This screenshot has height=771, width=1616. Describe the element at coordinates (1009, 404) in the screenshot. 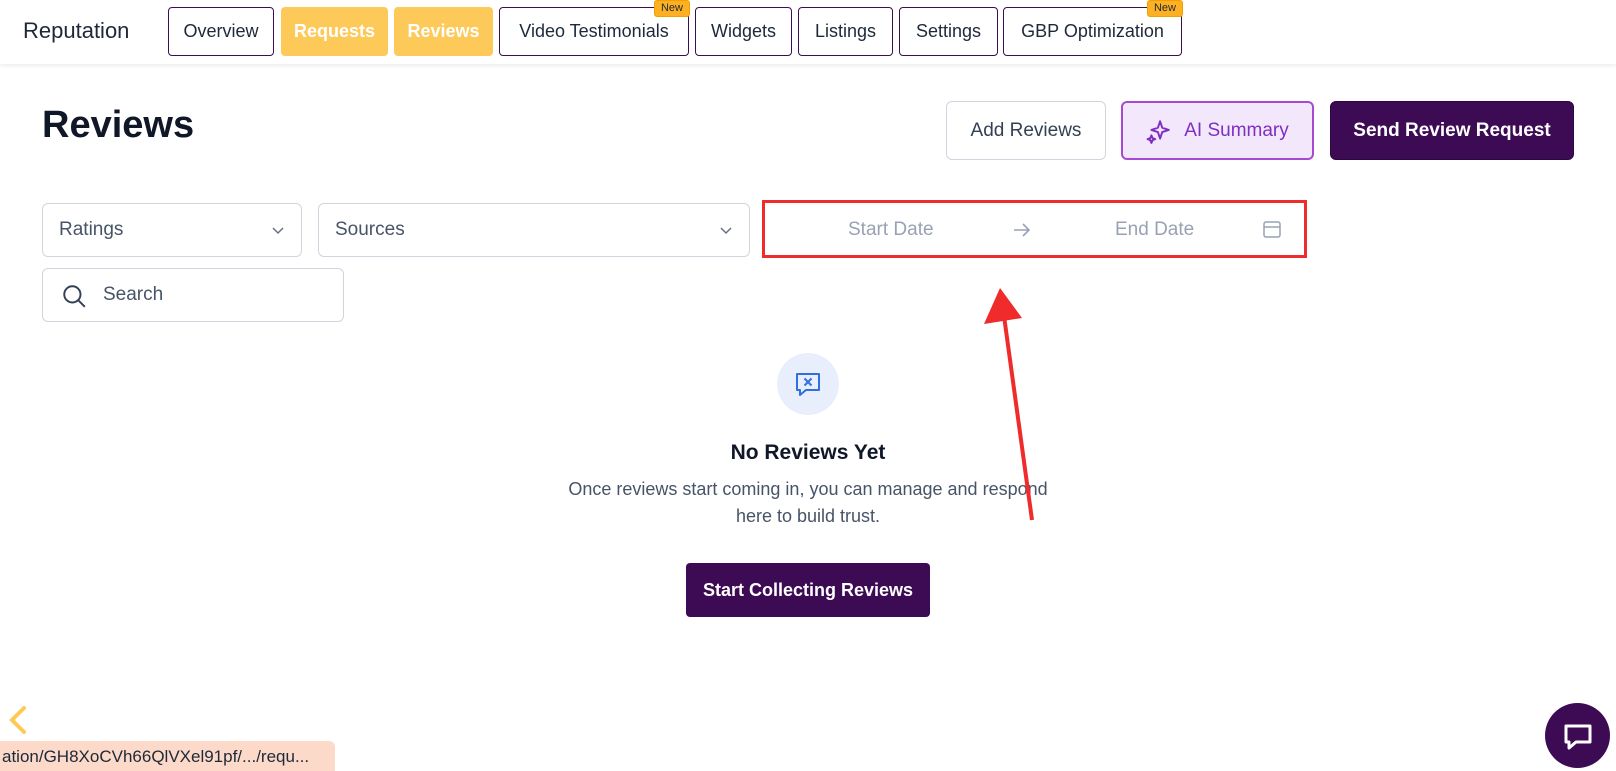

I see `annotation-arrow` at that location.